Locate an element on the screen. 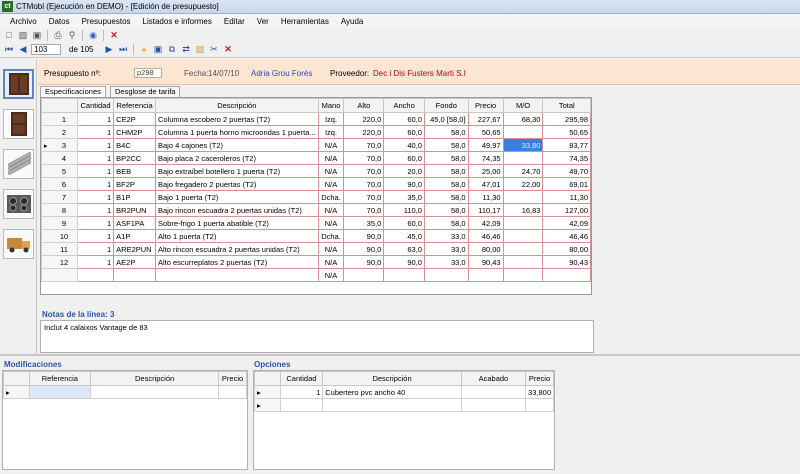 The image size is (800, 474). cell-ancho: 40,0 is located at coordinates (404, 145).